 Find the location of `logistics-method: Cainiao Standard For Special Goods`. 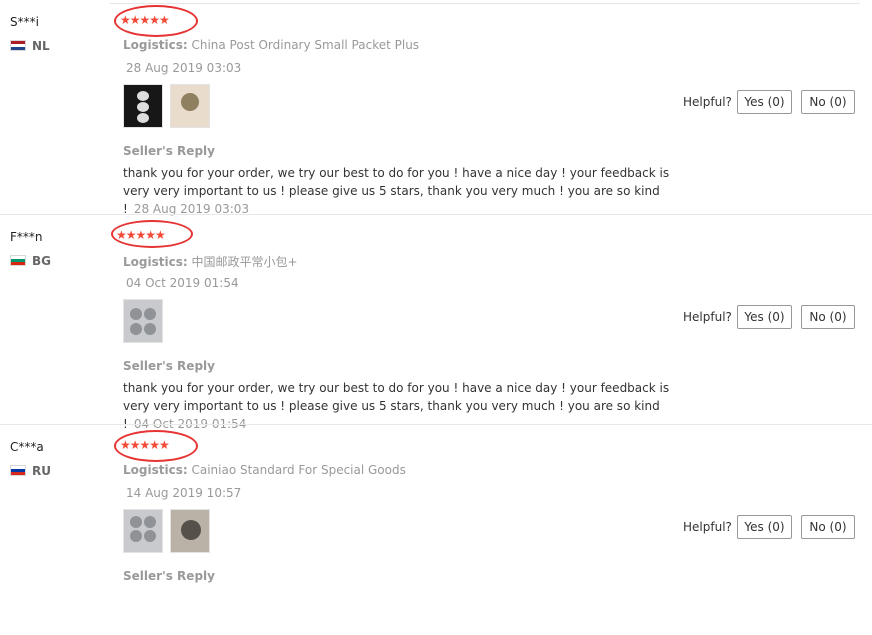

logistics-method: Cainiao Standard For Special Goods is located at coordinates (298, 470).